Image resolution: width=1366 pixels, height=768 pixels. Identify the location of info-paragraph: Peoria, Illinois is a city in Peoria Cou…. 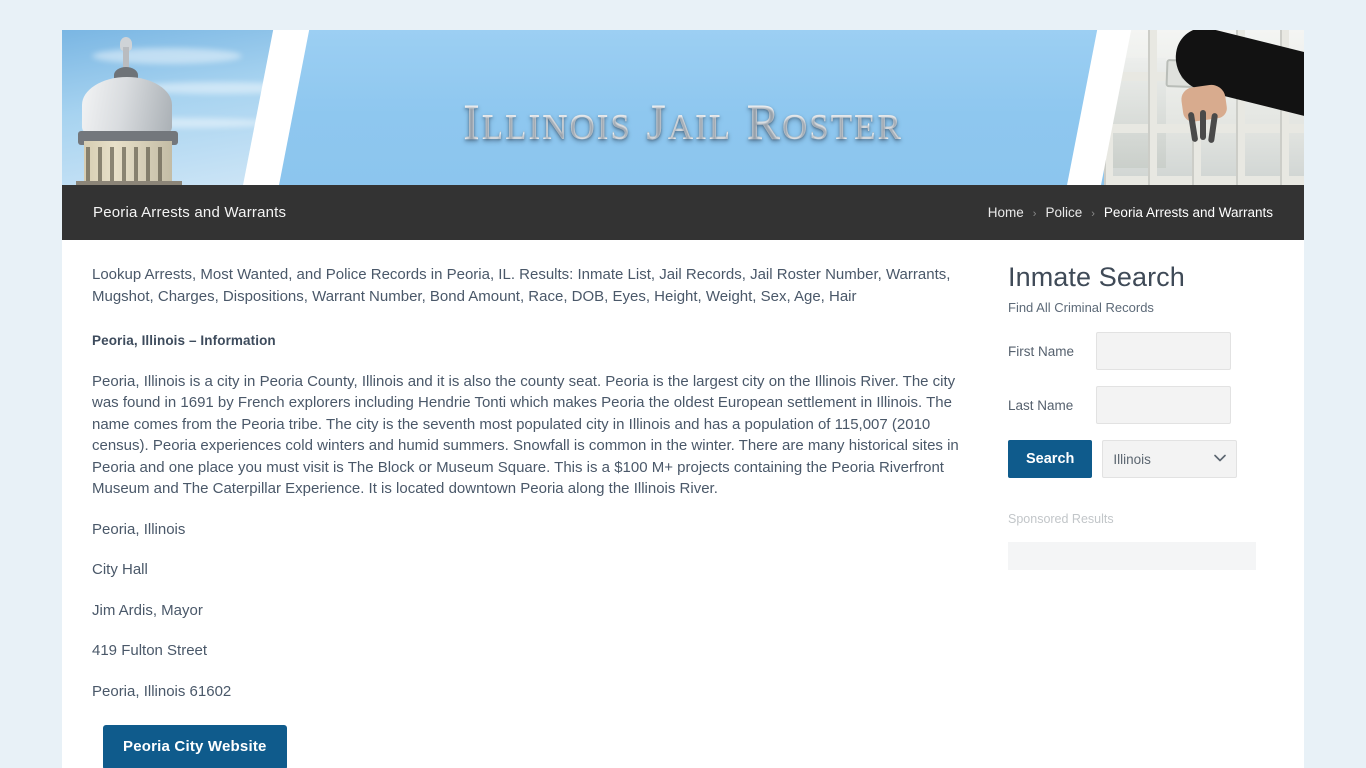
(525, 435).